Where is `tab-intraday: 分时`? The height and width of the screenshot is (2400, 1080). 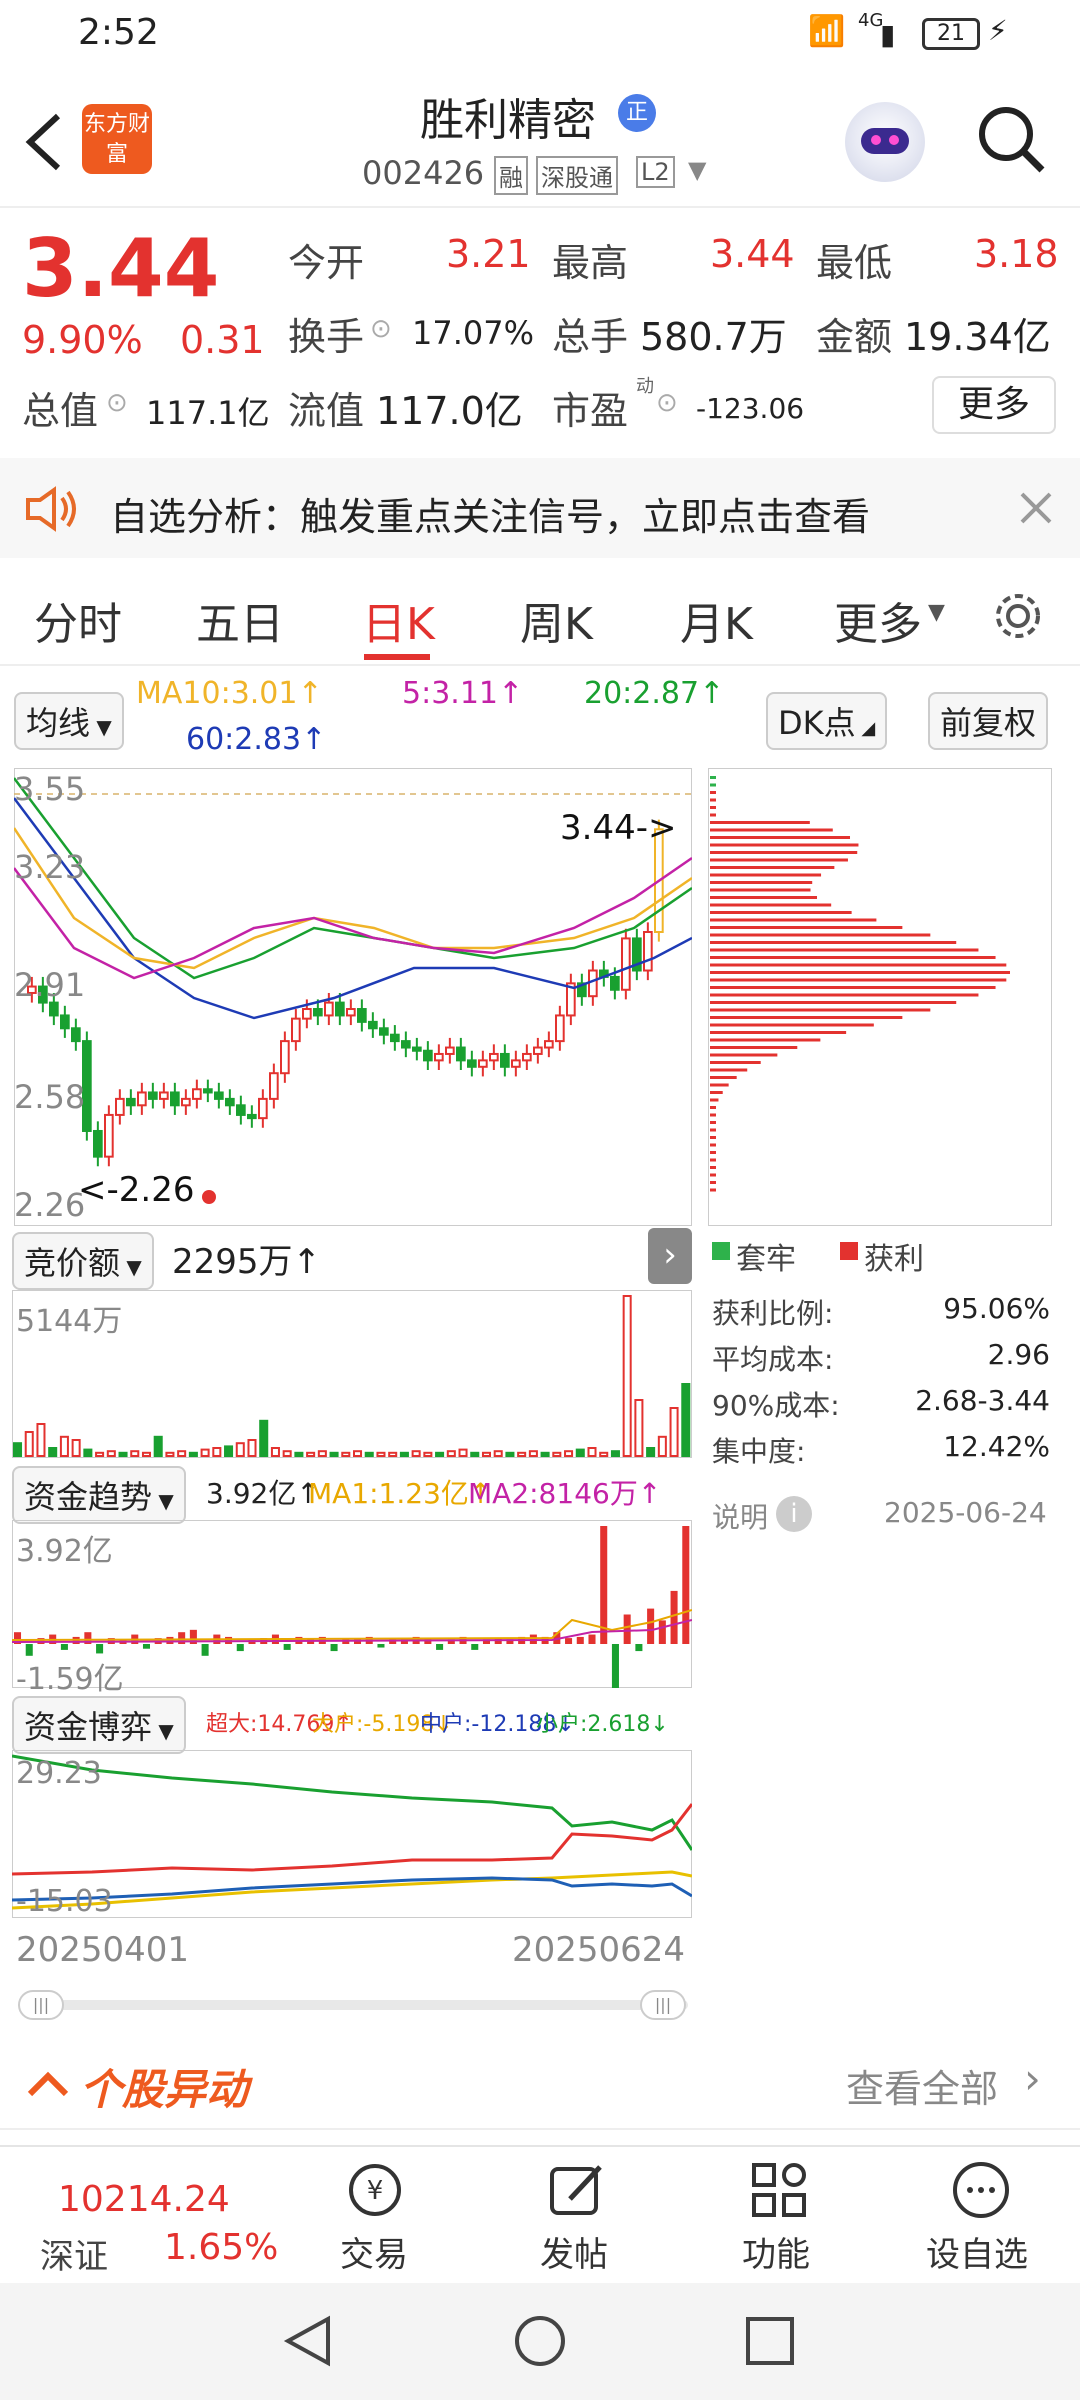
tab-intraday: 分时 is located at coordinates (78, 620).